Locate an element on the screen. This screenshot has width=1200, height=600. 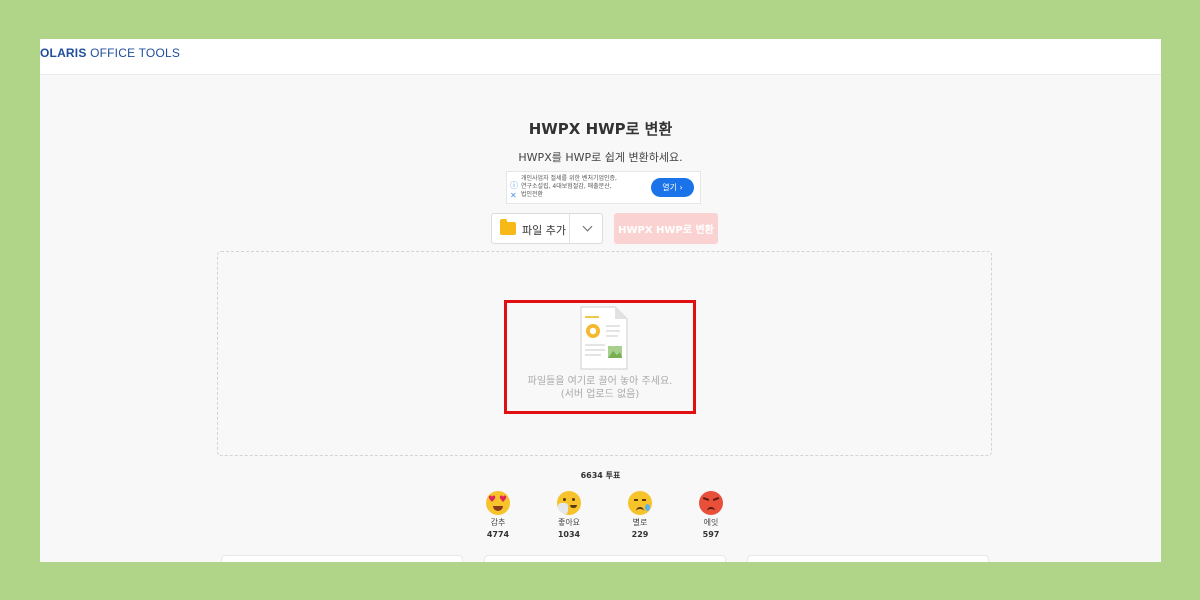
ad-info-icon: ⓘ is located at coordinates (514, 186).